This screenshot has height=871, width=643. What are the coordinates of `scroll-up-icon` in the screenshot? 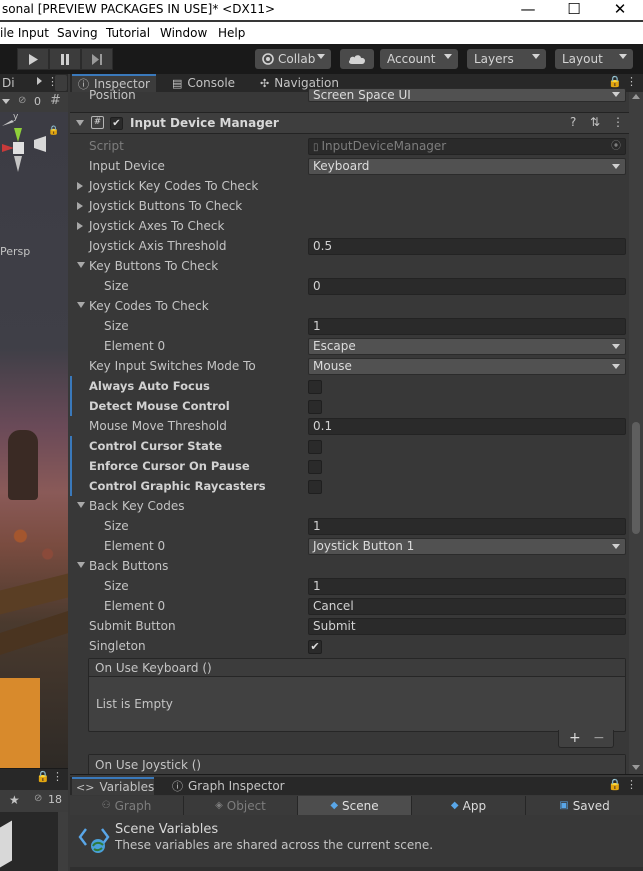 It's located at (636, 96).